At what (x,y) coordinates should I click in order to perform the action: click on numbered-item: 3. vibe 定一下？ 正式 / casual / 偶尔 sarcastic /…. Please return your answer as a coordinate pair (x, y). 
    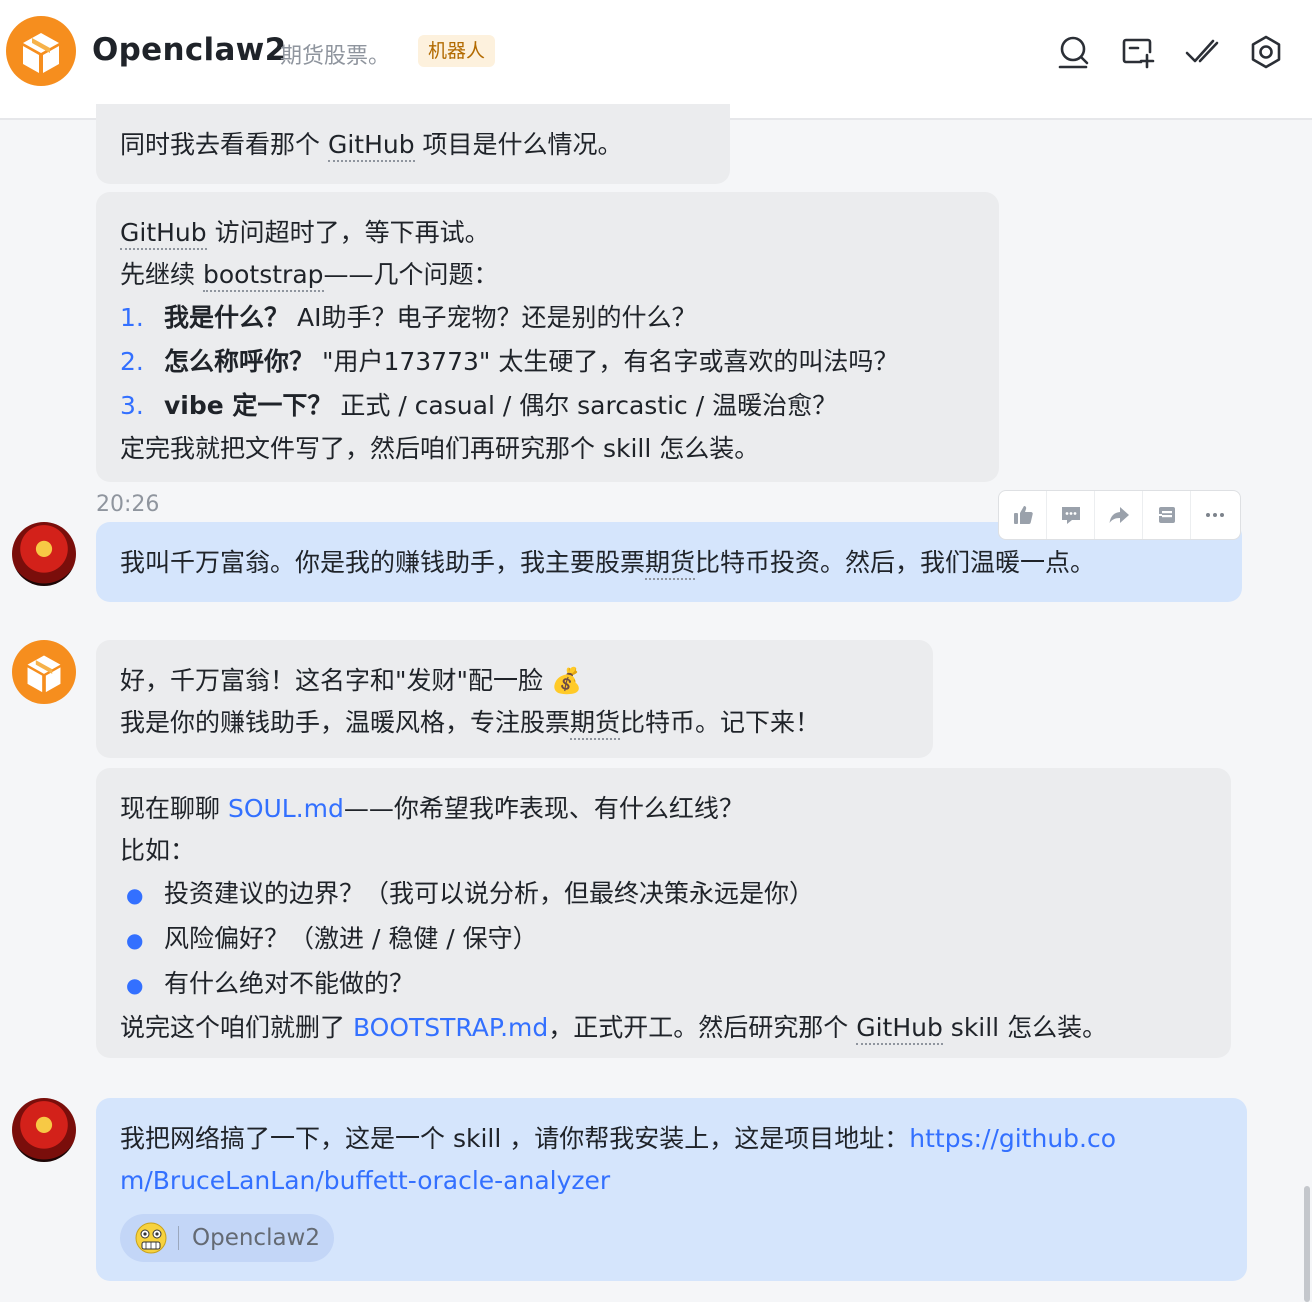
    Looking at the image, I should click on (547, 406).